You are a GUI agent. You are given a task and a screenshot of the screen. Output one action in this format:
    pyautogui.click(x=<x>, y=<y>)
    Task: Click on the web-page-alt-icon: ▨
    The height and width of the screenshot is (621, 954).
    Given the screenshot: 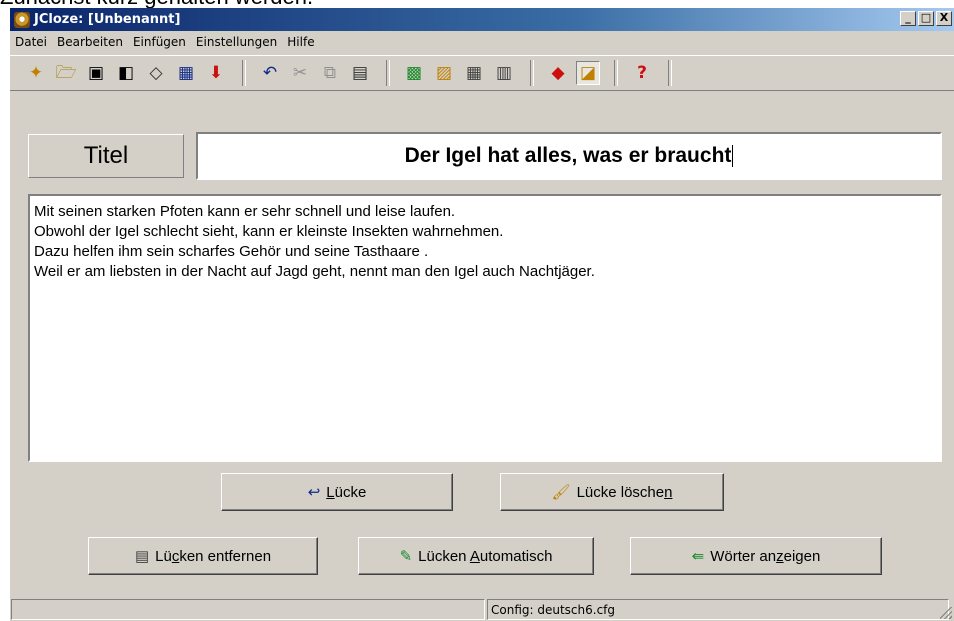 What is the action you would take?
    pyautogui.click(x=444, y=73)
    